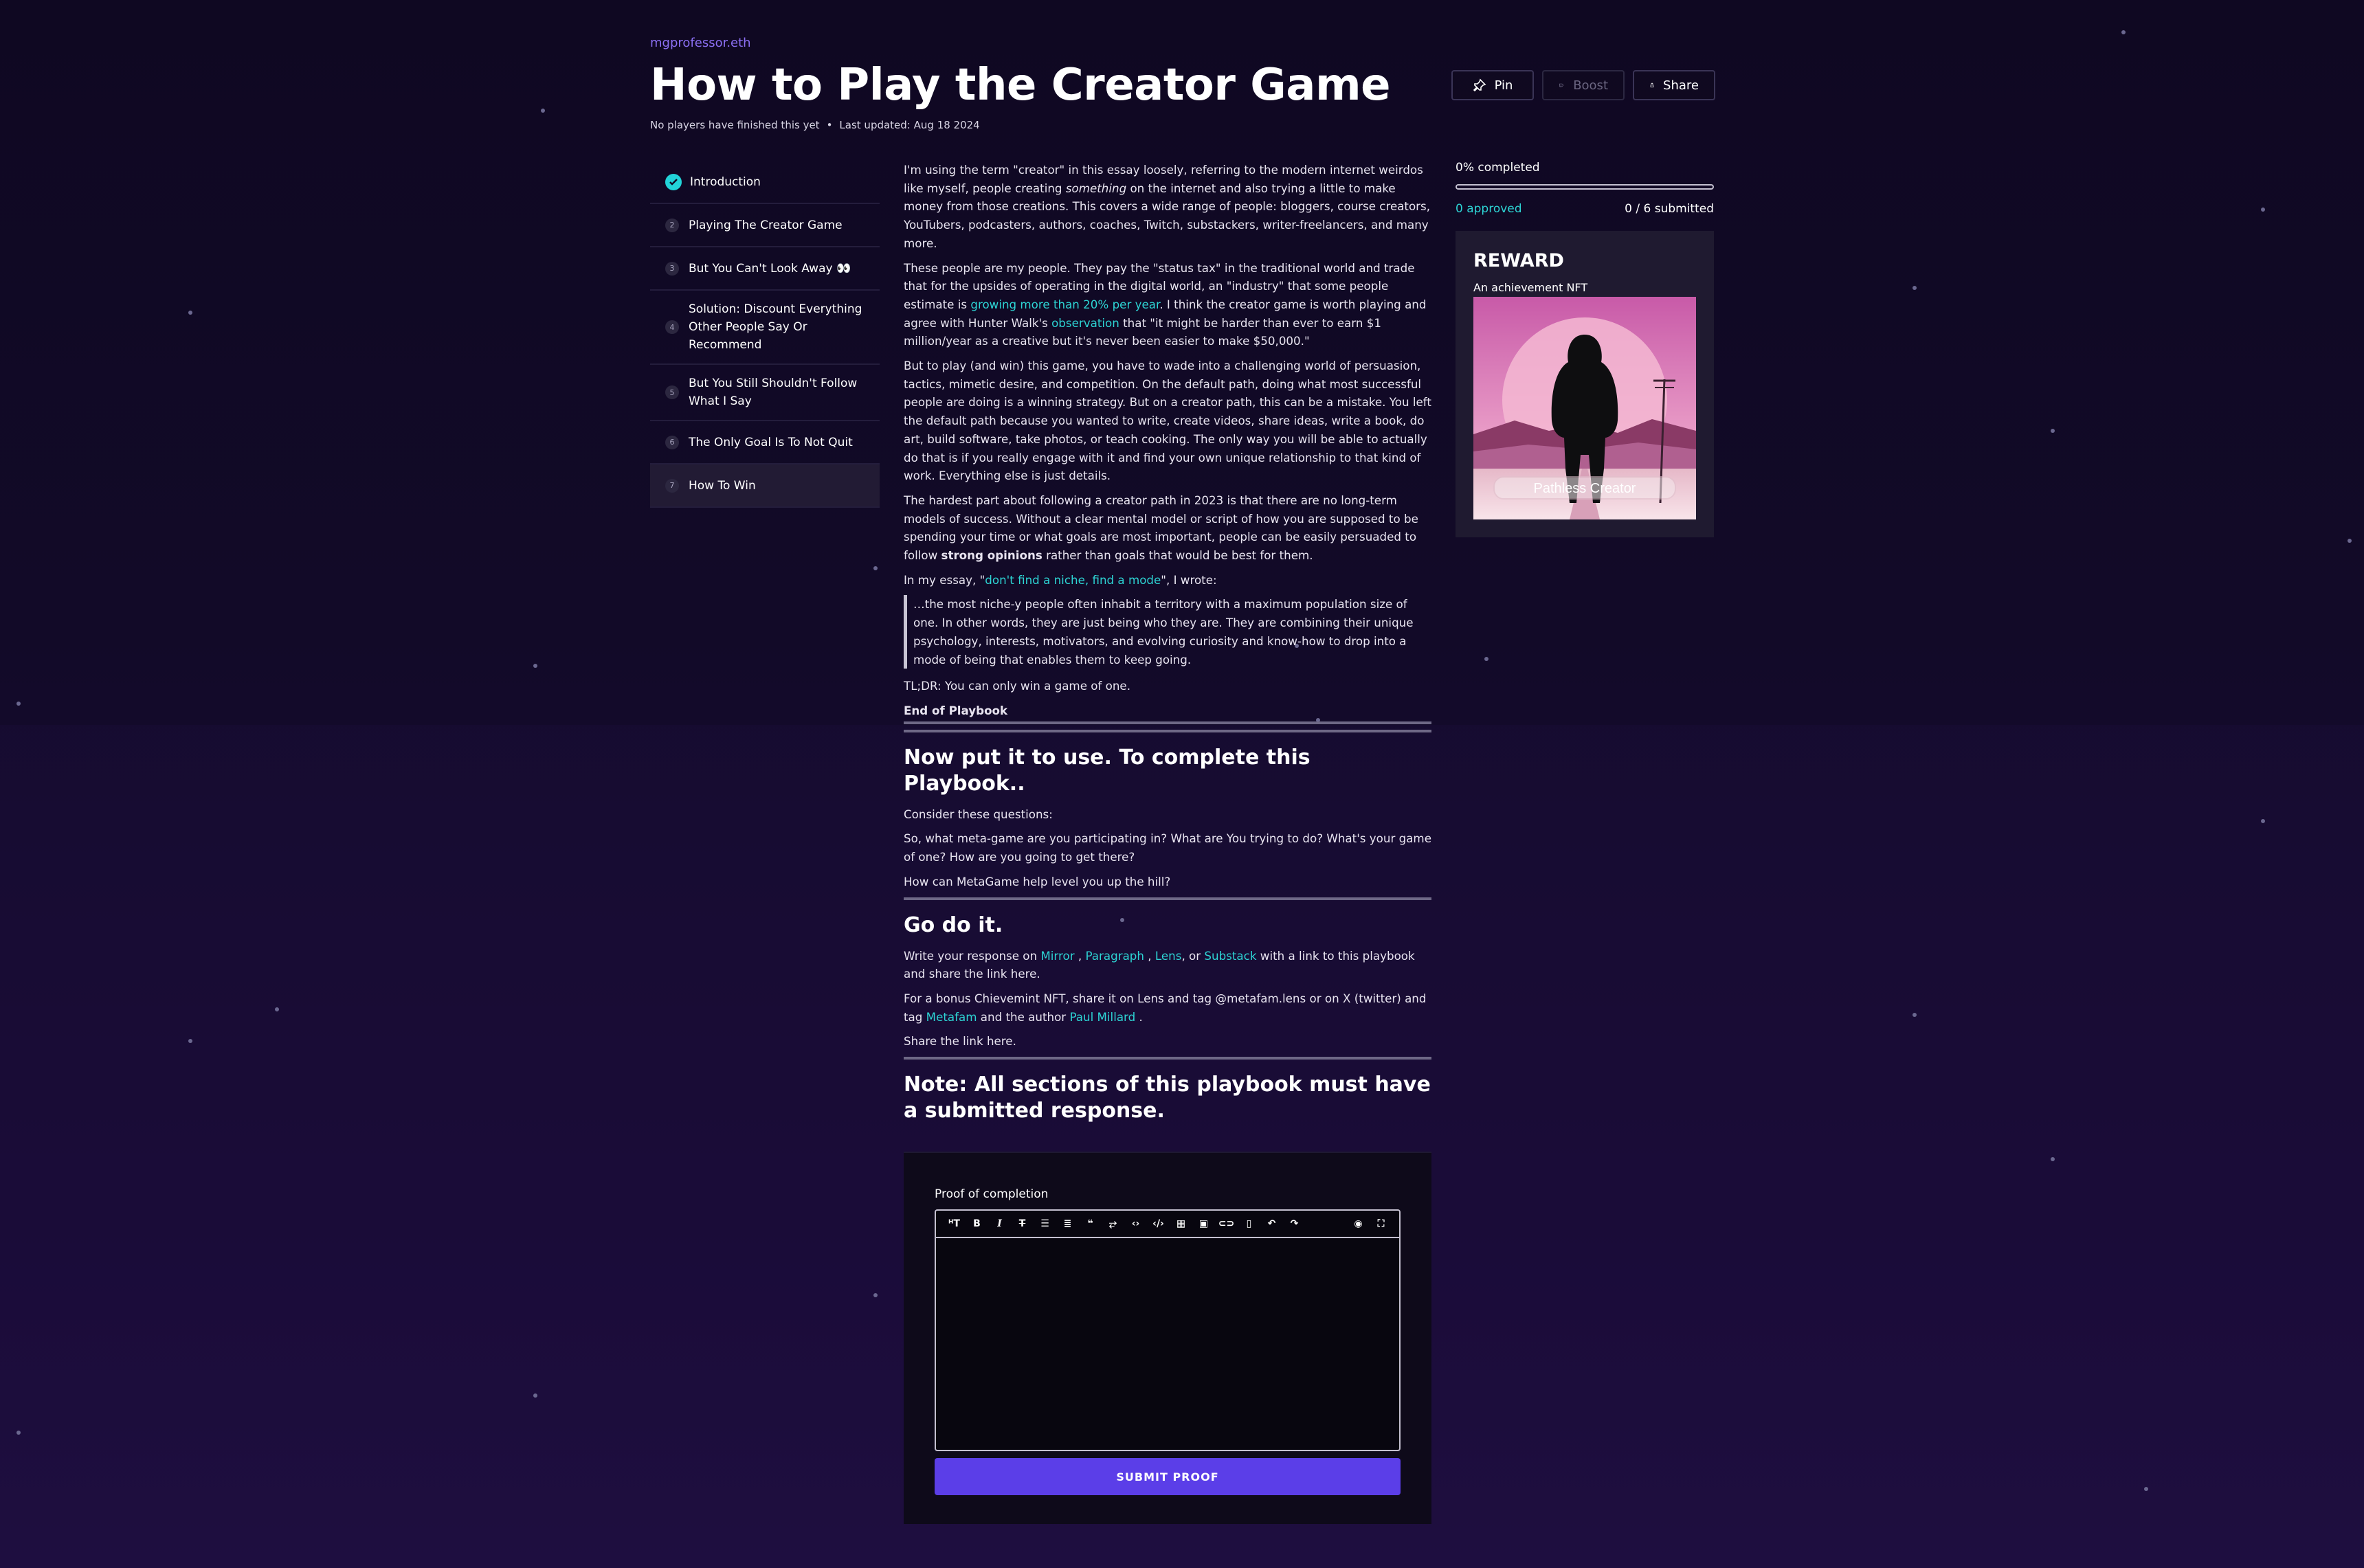 The width and height of the screenshot is (2364, 1568). What do you see at coordinates (978, 814) in the screenshot?
I see `paragraph: Consider these questions:` at bounding box center [978, 814].